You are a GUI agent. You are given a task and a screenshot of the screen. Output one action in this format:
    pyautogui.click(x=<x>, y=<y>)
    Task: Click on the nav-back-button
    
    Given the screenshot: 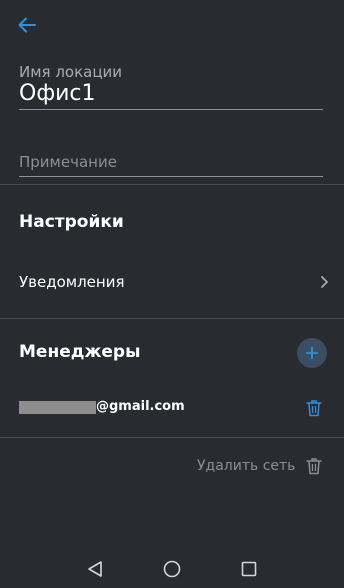 What is the action you would take?
    pyautogui.click(x=95, y=569)
    